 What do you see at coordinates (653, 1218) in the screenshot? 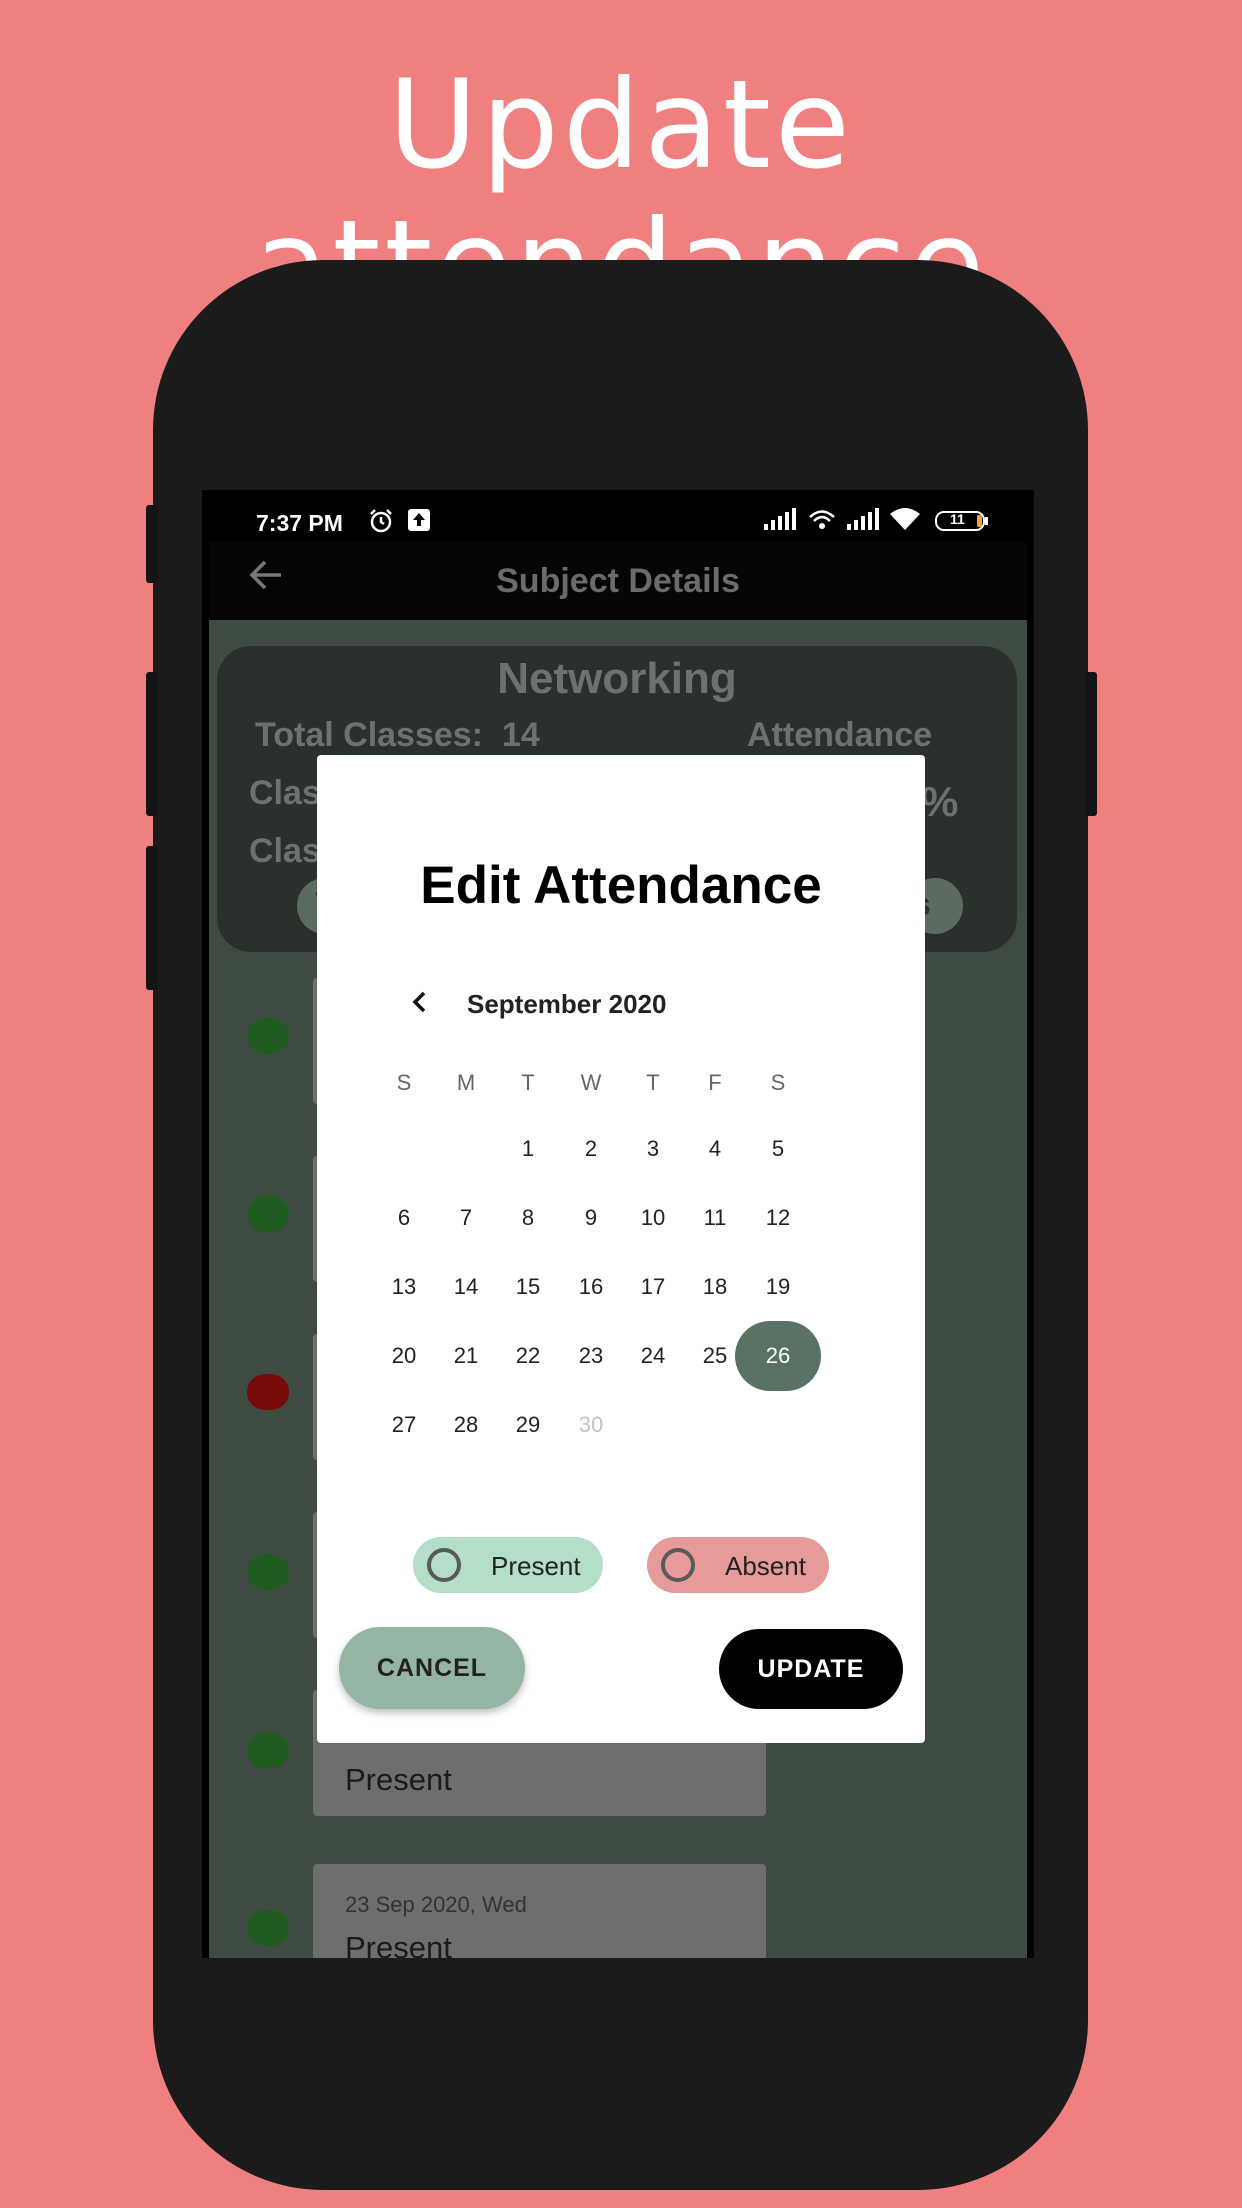
I see `calendar-day: 10` at bounding box center [653, 1218].